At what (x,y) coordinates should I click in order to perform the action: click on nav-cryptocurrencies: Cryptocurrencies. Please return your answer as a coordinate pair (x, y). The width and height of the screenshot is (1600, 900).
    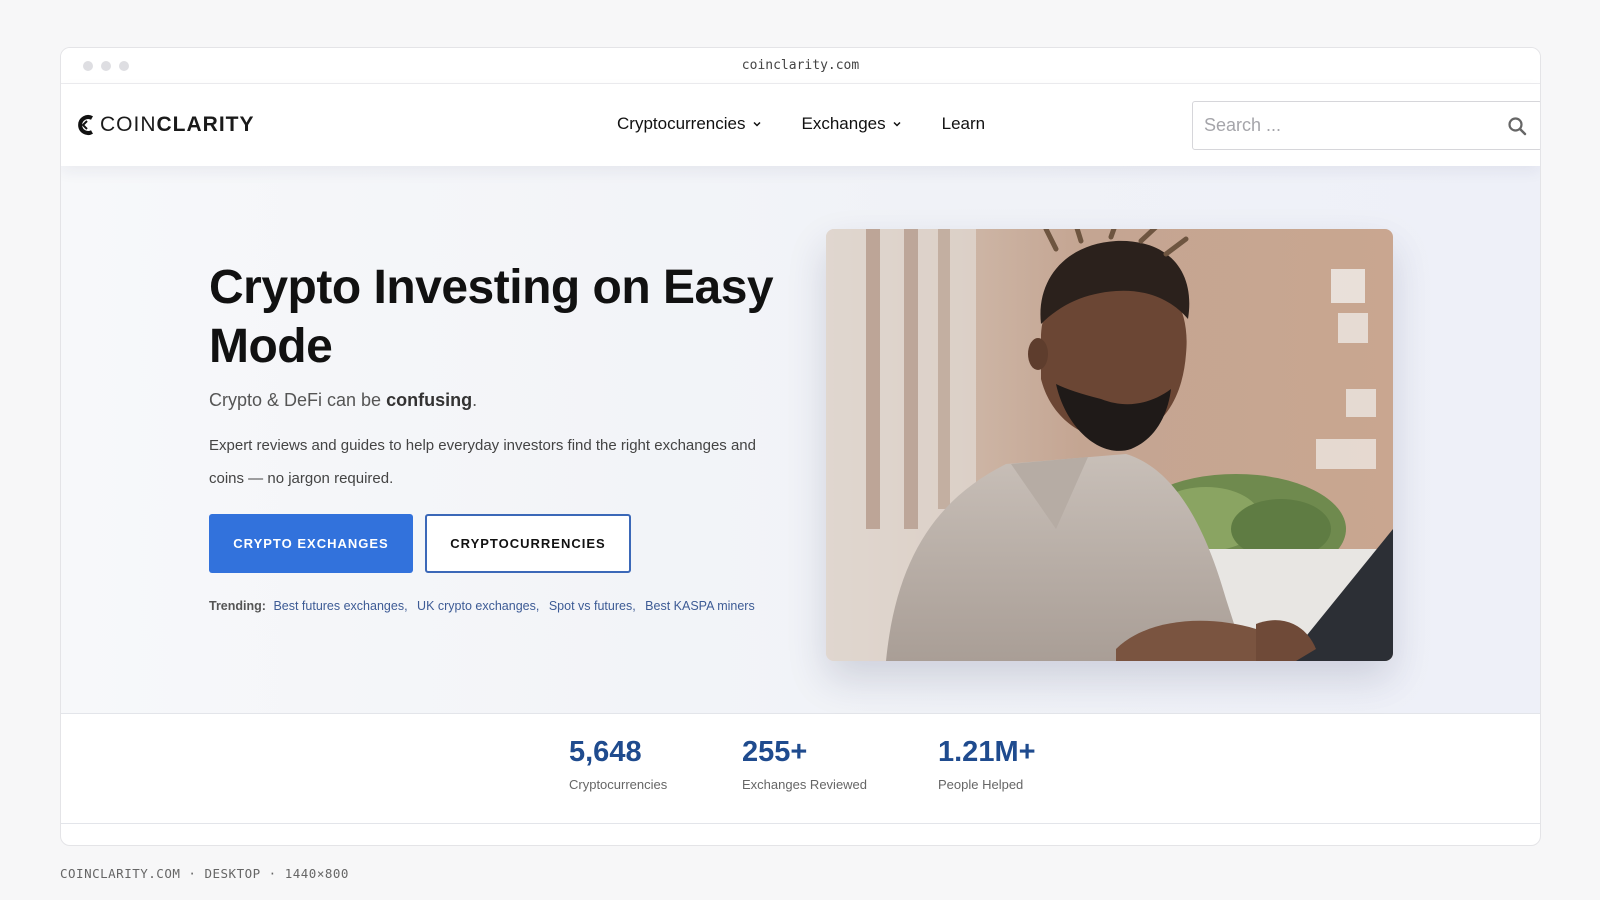
    Looking at the image, I should click on (689, 124).